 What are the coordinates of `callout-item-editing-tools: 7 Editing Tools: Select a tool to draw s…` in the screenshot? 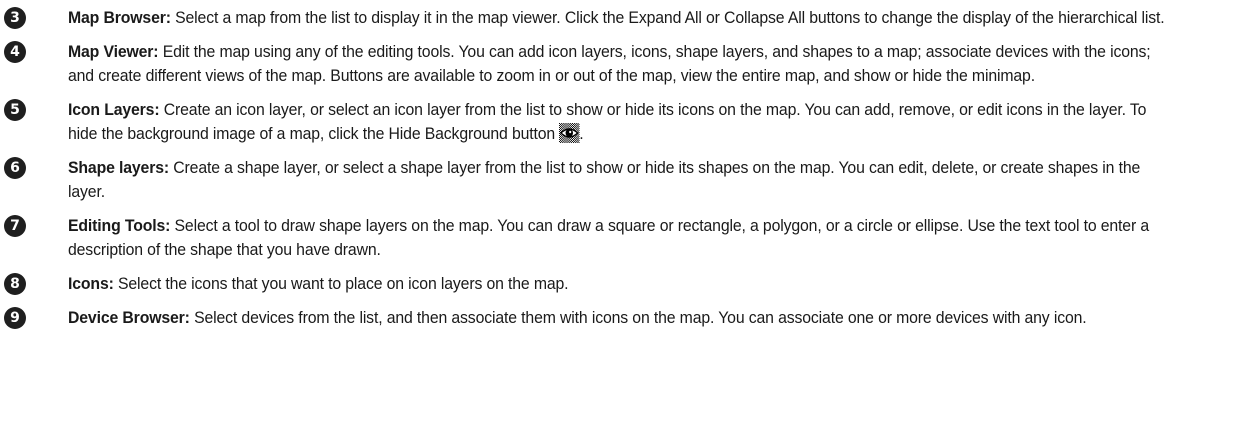 It's located at (625, 238).